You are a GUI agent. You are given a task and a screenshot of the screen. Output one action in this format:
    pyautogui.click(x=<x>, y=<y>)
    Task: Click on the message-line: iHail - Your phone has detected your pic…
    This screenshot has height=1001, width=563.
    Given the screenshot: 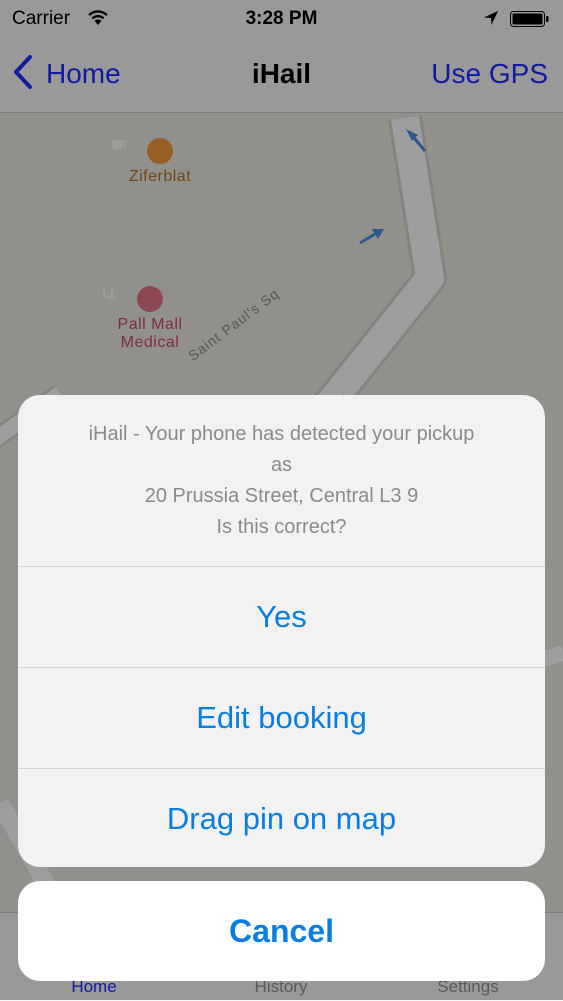 What is the action you would take?
    pyautogui.click(x=281, y=434)
    